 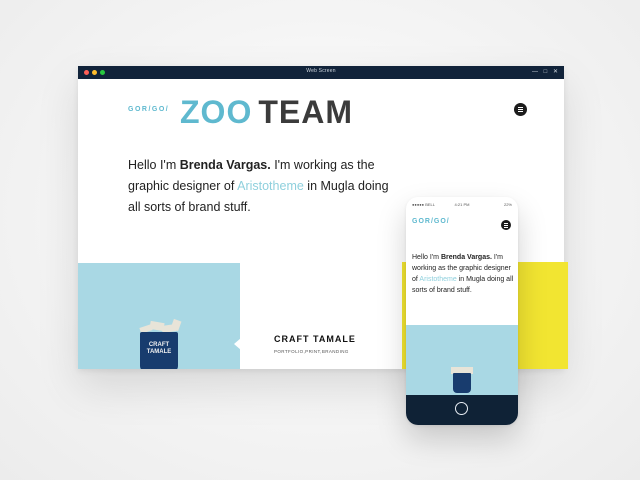 I want to click on project-title: CRAFT TAMALE, so click(x=315, y=339).